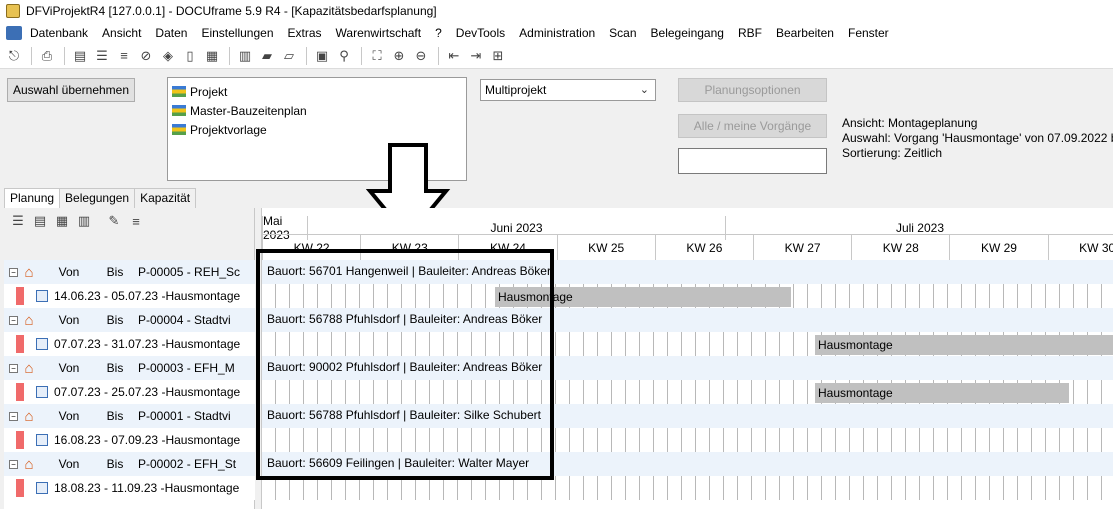 Image resolution: width=1113 pixels, height=509 pixels. Describe the element at coordinates (317, 129) in the screenshot. I see `list-item-projektvorlage: Projektvorlage` at that location.